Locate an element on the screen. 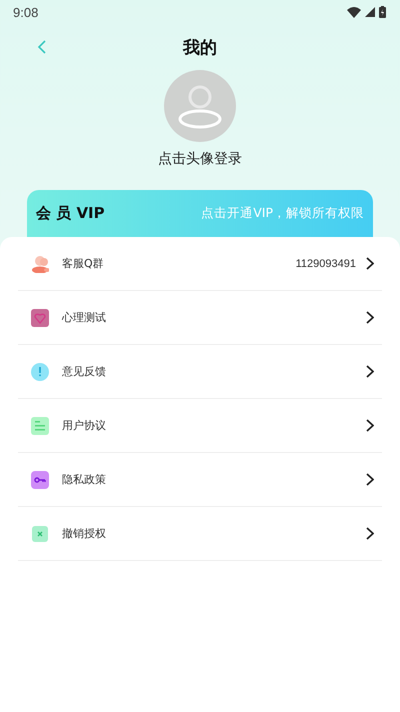  menu-item: 客服Q群 1129093491 is located at coordinates (200, 264).